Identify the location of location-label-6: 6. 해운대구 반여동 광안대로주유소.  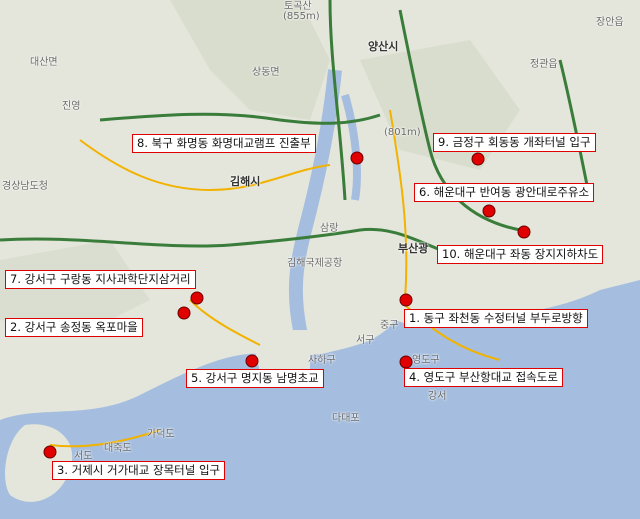
(504, 192).